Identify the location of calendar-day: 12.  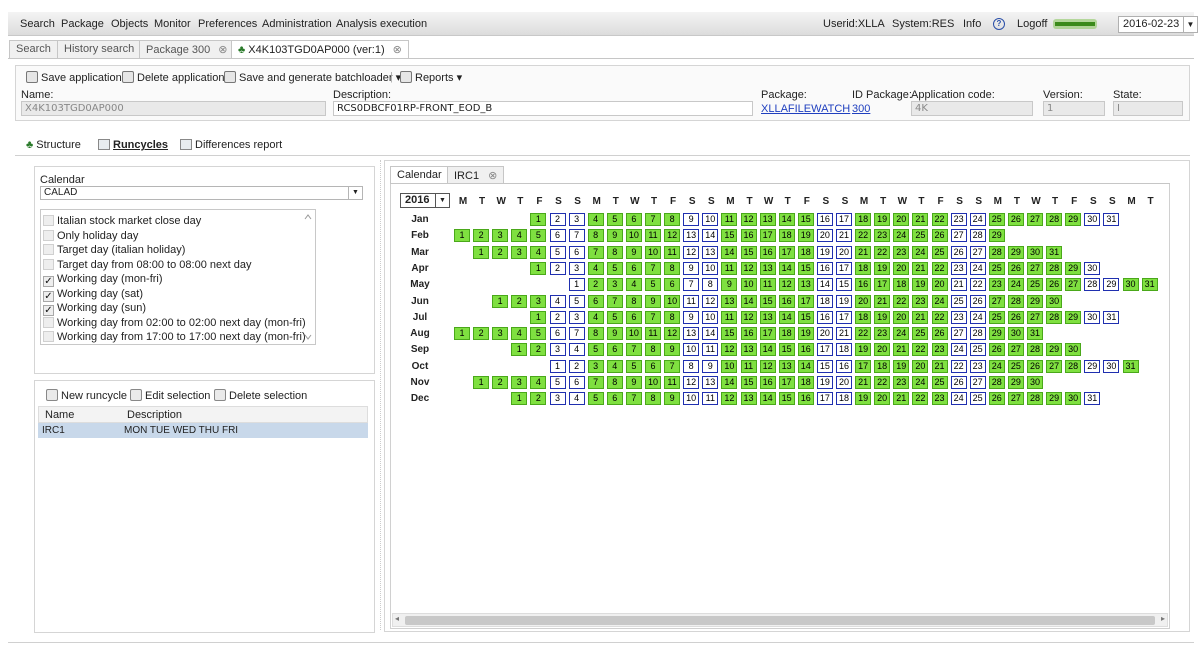
(748, 317).